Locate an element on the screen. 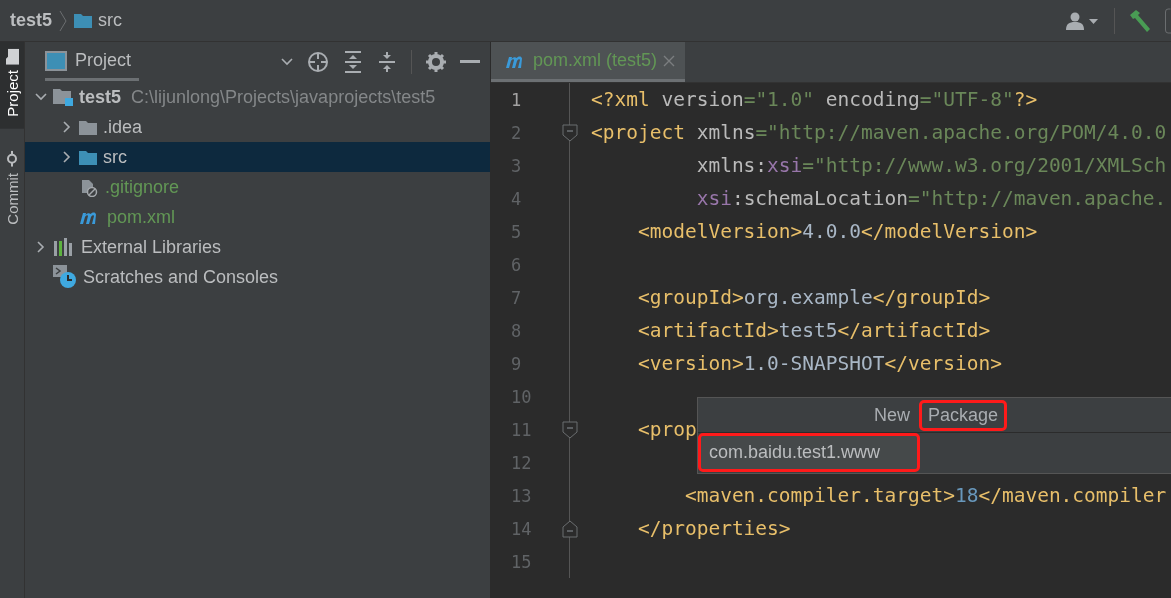  window-icon is located at coordinates (56, 60).